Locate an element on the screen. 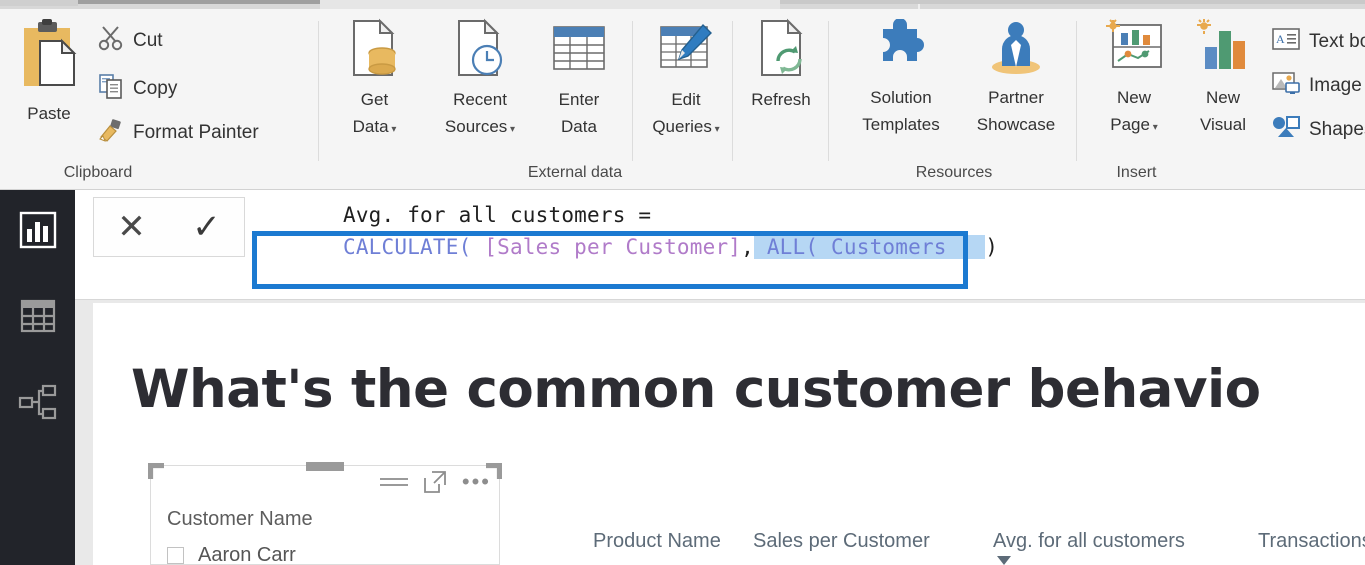 The height and width of the screenshot is (565, 1365). paste-button: Paste is located at coordinates (49, 73).